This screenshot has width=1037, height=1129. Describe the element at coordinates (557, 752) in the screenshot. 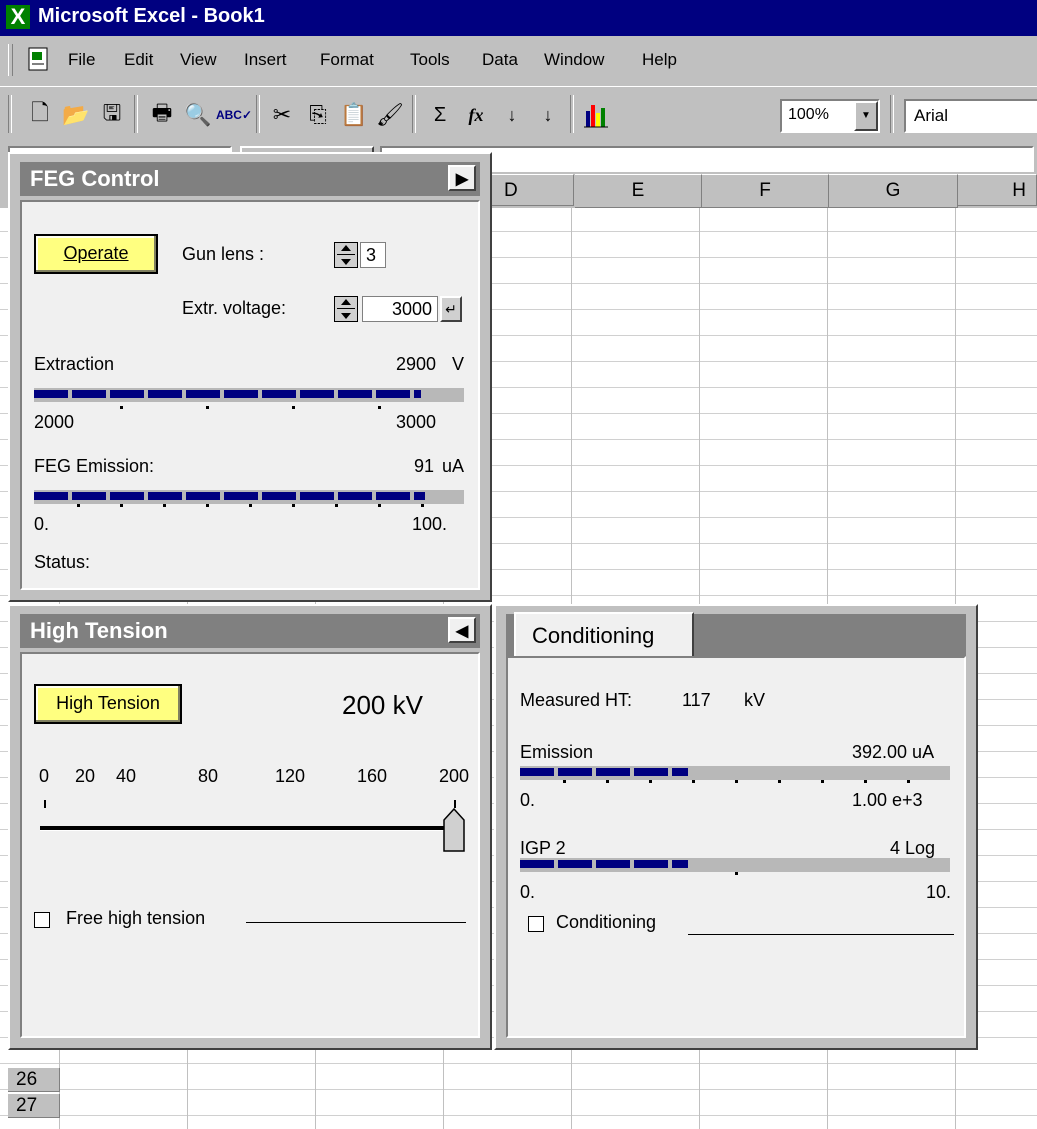

I see `cond-emission-label: Emission` at that location.